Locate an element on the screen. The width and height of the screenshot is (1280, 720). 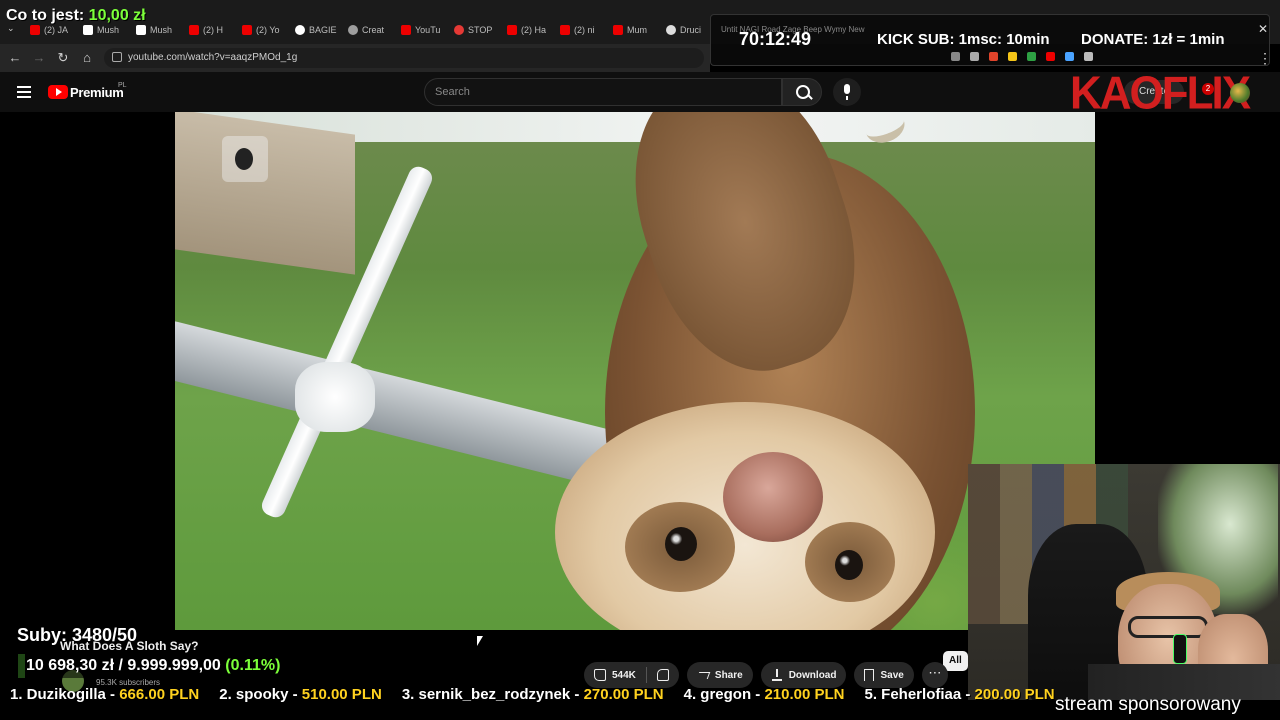
ticker-donor-name: 2. spooky - is located at coordinates (260, 694).